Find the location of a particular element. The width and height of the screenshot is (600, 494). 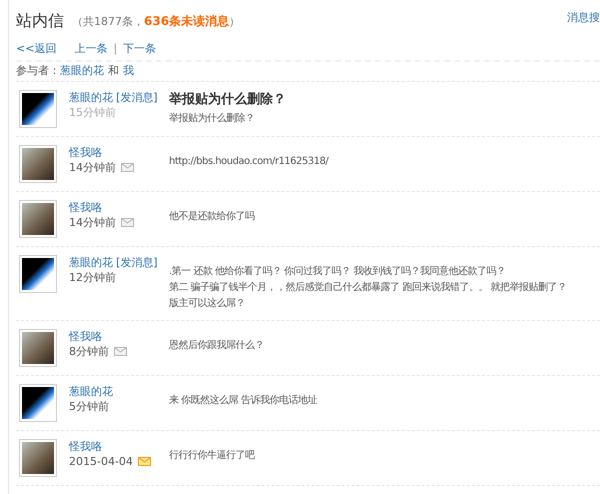

message-text: .第一 还款 他给你看了吗？ 你问过我了吗？ 我收到钱了吗？我同意他还款了吗？ 第二 骗子骗了钱半个月，，然后感觉自己什么都暴露了 跑回来说我错了。。 就把举报贴删了？ 版主可以这么屌？ is located at coordinates (368, 287).